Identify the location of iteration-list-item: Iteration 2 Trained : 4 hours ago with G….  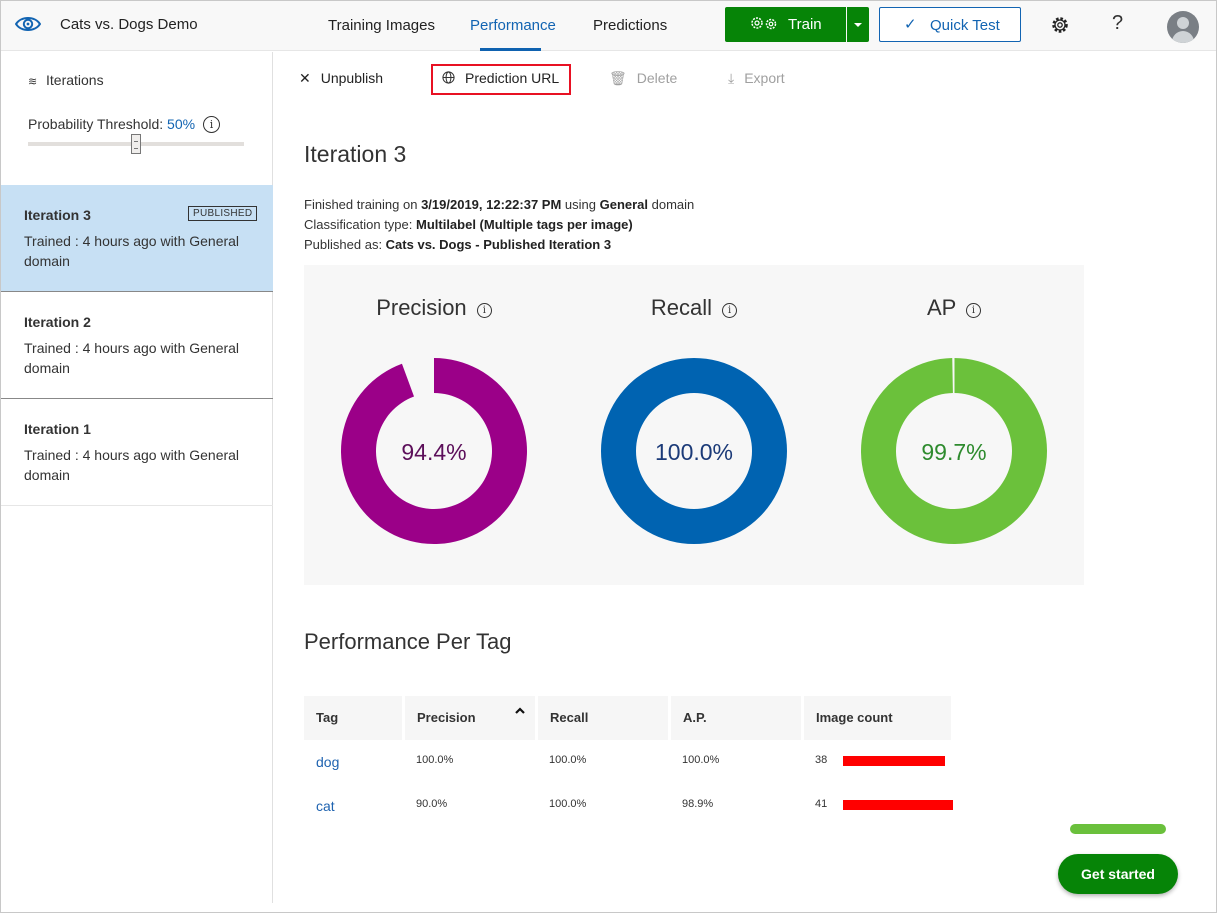
(137, 345).